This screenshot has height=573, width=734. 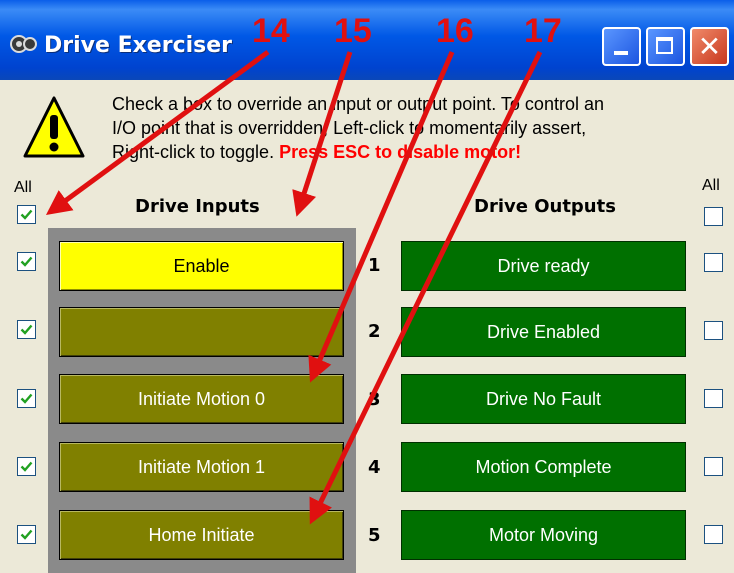 I want to click on callout-15: 15, so click(x=353, y=31).